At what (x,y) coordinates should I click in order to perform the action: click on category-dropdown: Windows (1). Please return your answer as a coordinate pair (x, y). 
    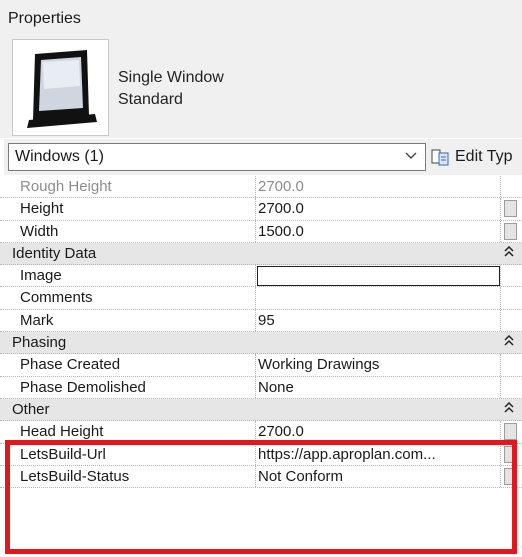
    Looking at the image, I should click on (217, 157).